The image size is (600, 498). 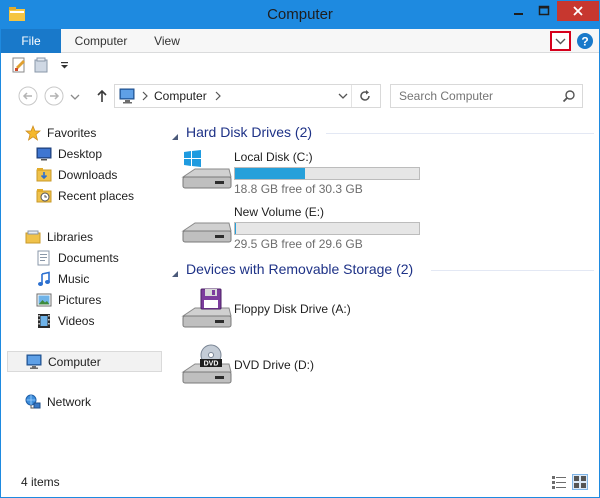 What do you see at coordinates (88, 258) in the screenshot?
I see `nav-documents-label: Documents` at bounding box center [88, 258].